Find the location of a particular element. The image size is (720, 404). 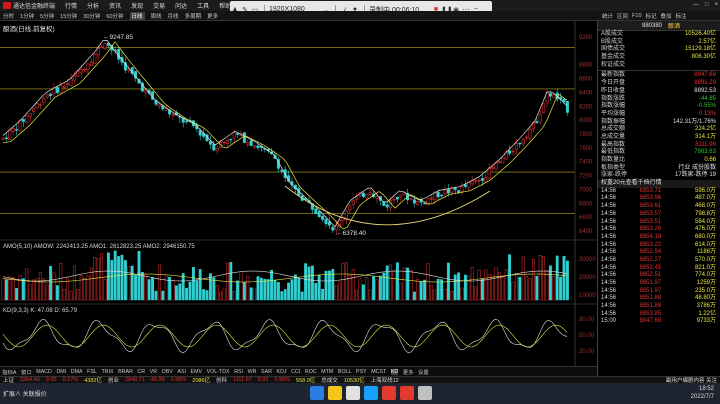

indicator-tab: 指标A is located at coordinates (9, 372).